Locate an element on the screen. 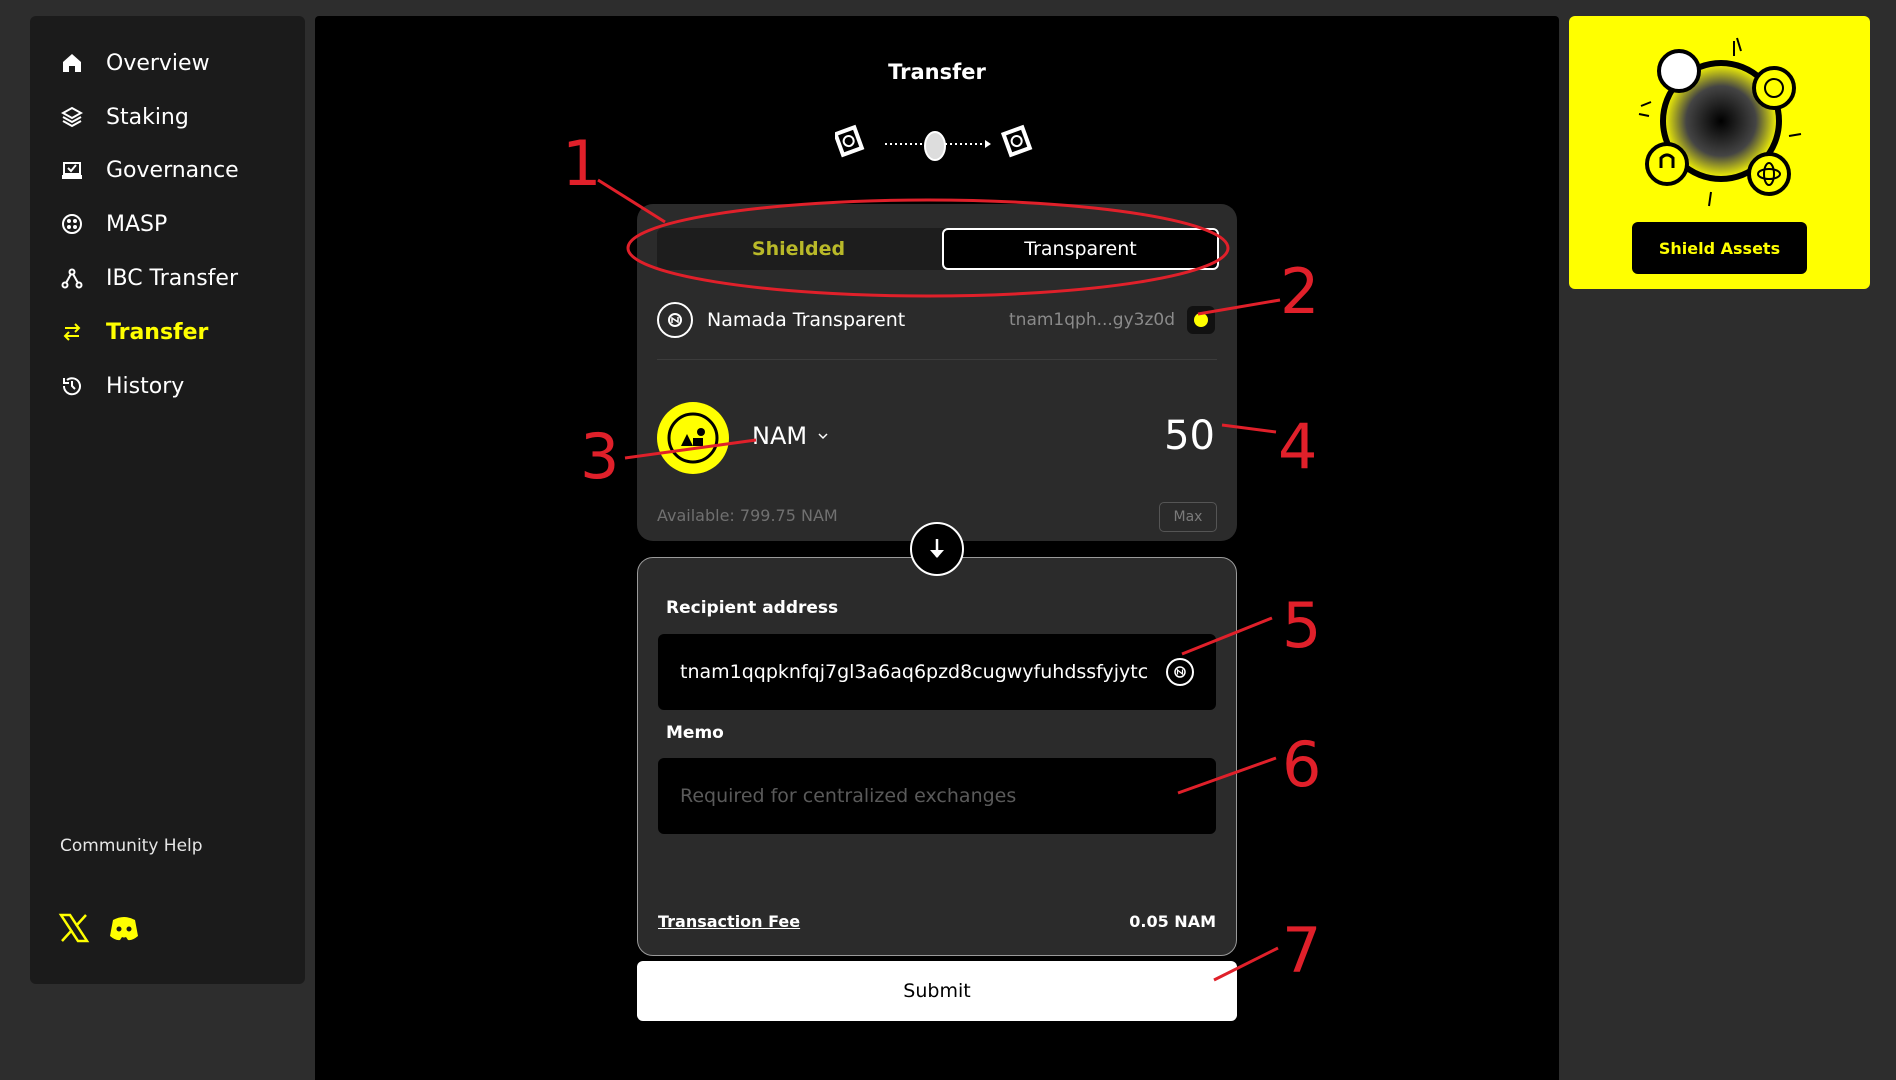 This screenshot has width=1896, height=1080. sidebar-item-label: Staking is located at coordinates (147, 117).